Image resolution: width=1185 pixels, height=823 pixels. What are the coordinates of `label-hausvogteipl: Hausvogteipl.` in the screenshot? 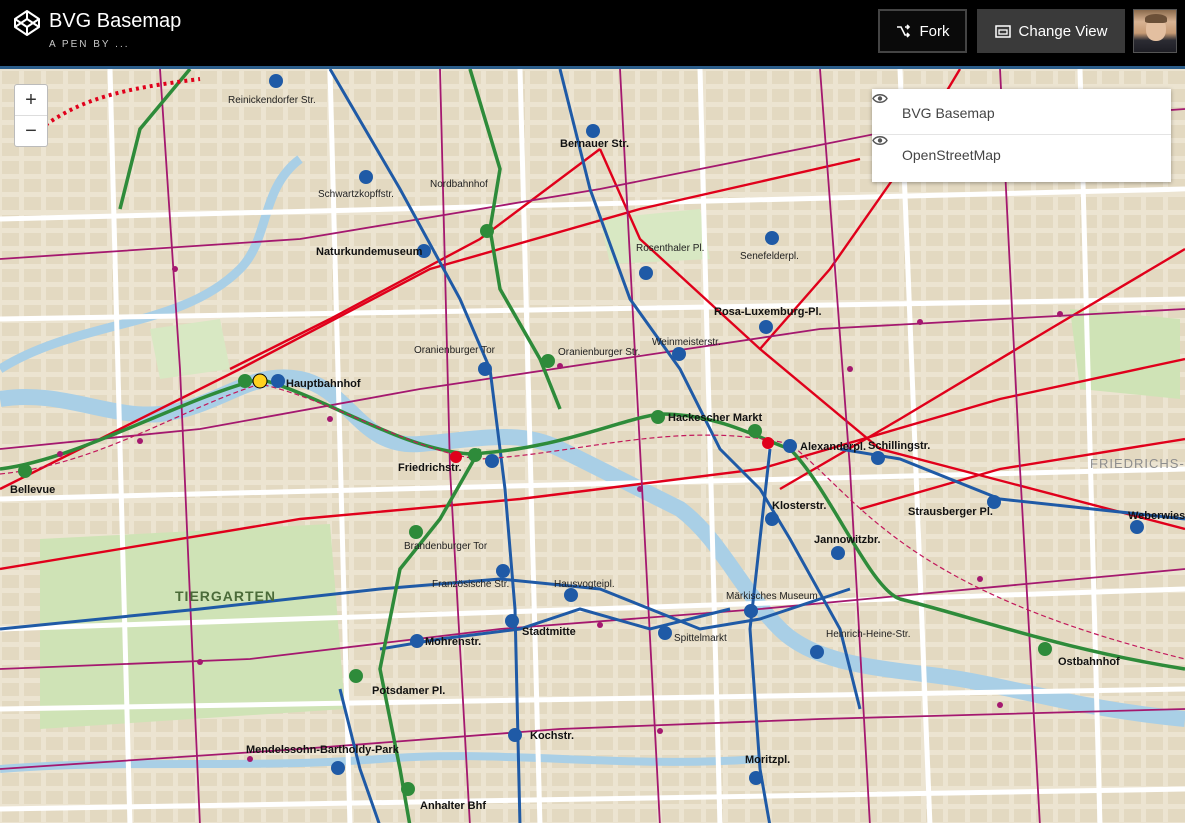 It's located at (584, 584).